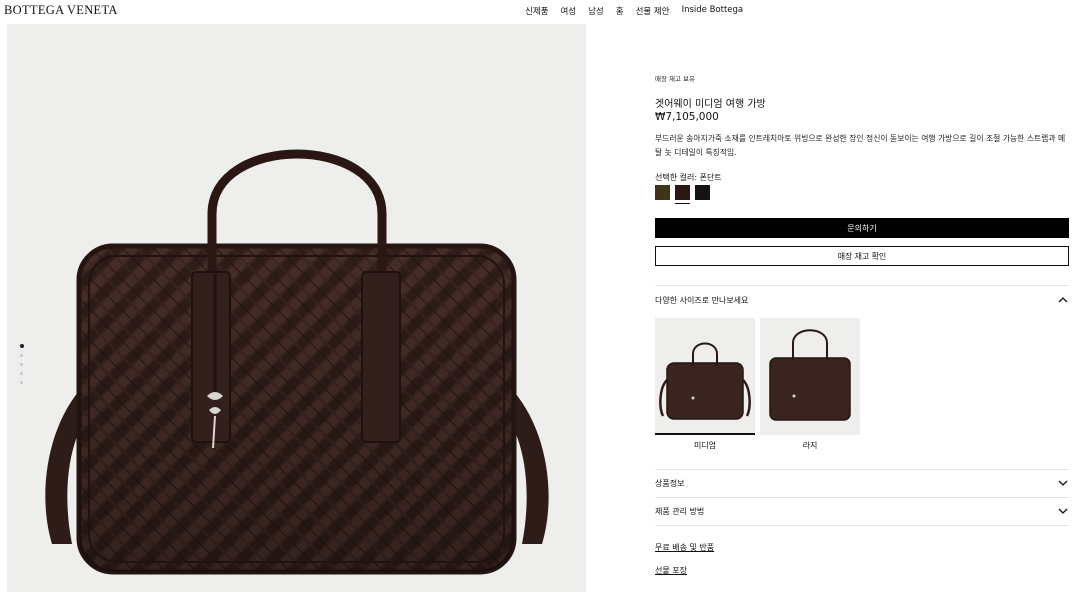  Describe the element at coordinates (675, 79) in the screenshot. I see `stock-availability: 매장 재고 보유` at that location.